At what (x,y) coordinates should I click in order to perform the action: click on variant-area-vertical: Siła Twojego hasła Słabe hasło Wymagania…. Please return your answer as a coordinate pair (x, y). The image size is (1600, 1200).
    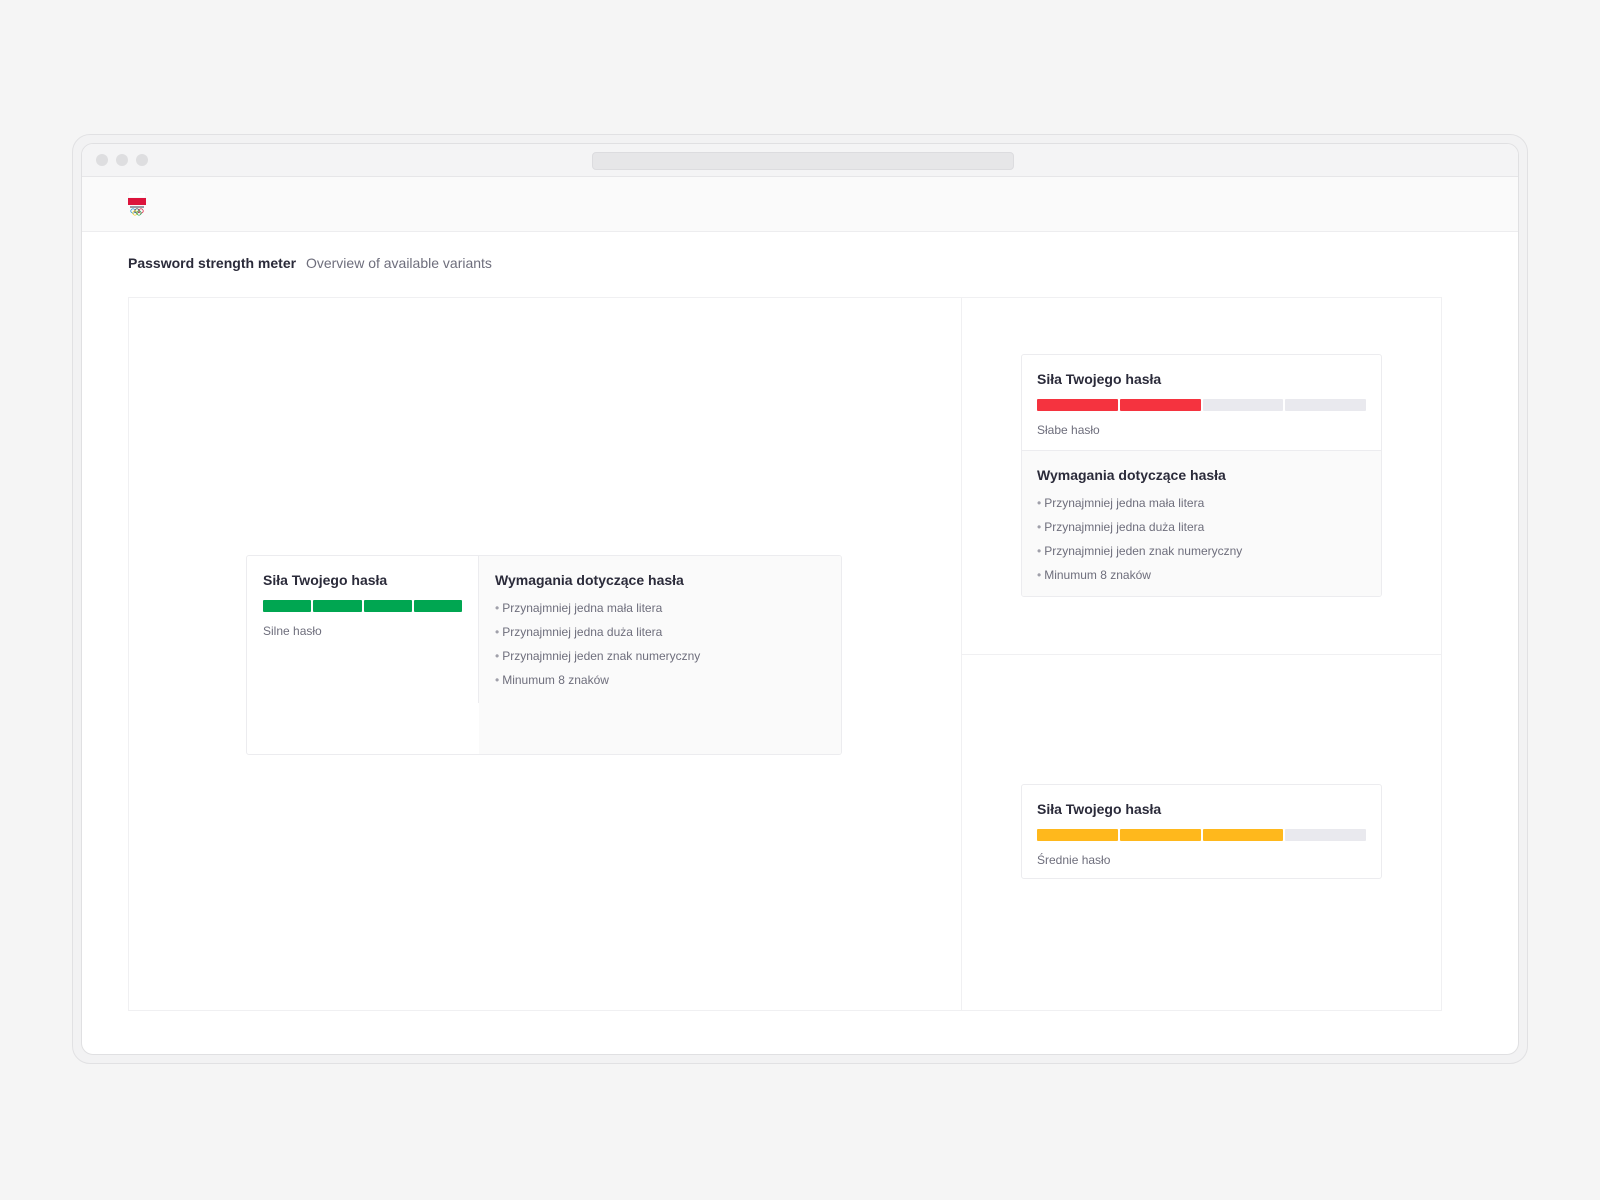
    Looking at the image, I should click on (1201, 476).